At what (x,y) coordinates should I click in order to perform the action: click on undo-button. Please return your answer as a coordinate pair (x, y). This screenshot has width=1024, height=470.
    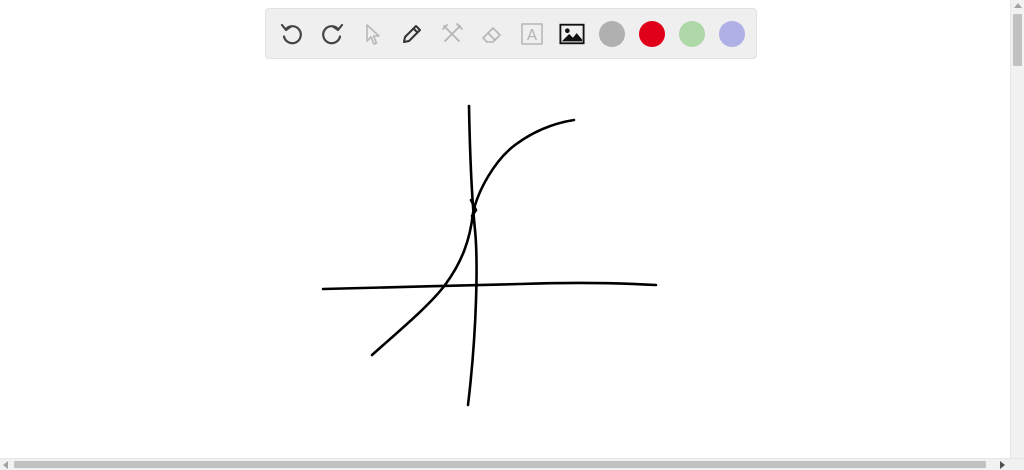
    Looking at the image, I should click on (292, 34).